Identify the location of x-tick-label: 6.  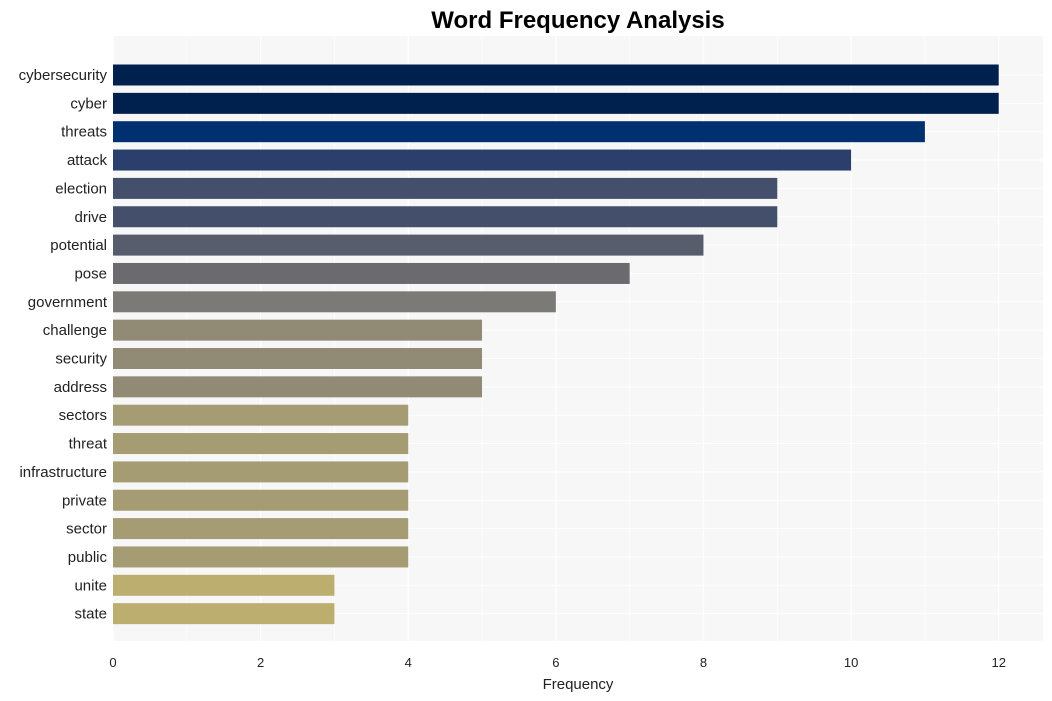
(555, 662).